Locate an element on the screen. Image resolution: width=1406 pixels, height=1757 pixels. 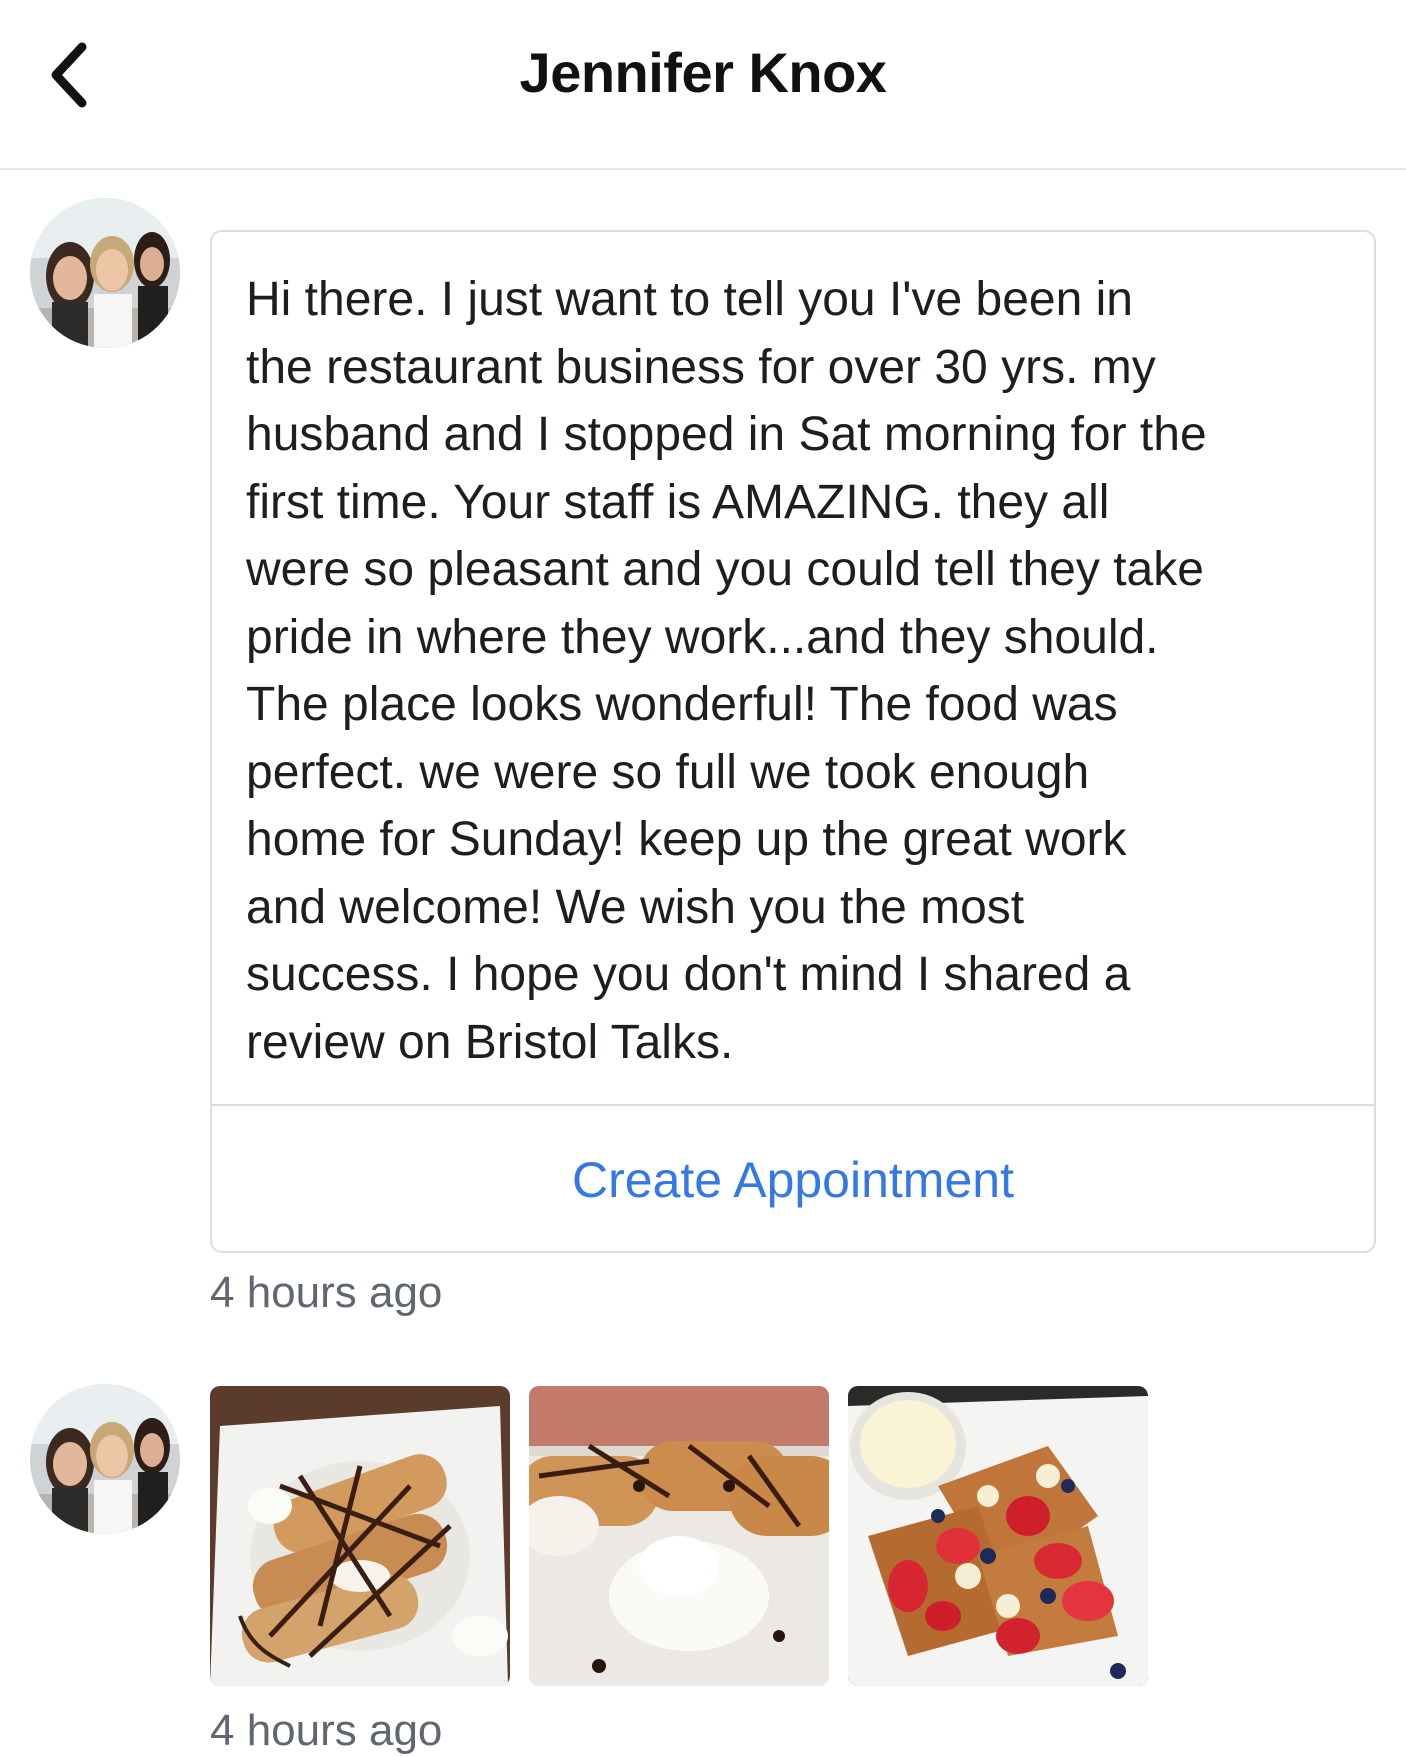
french-toast-with-berries-photo is located at coordinates (998, 1536).